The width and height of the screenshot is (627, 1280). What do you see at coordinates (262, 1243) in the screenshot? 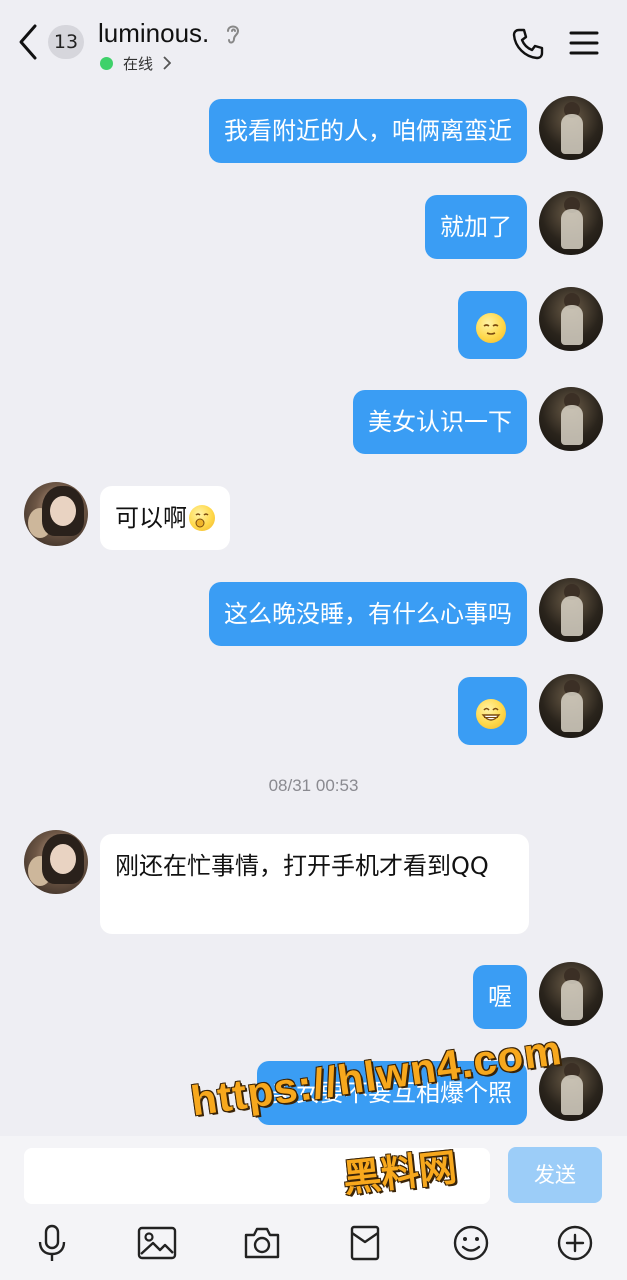
I see `camera-icon` at bounding box center [262, 1243].